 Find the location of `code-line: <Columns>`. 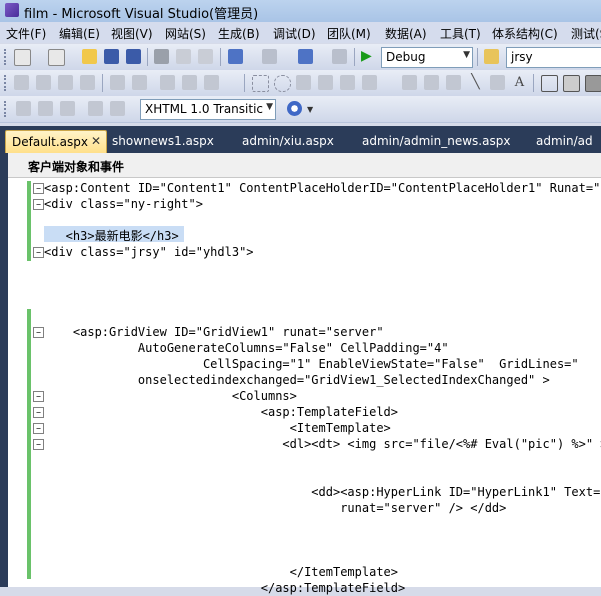

code-line: <Columns> is located at coordinates (170, 396).